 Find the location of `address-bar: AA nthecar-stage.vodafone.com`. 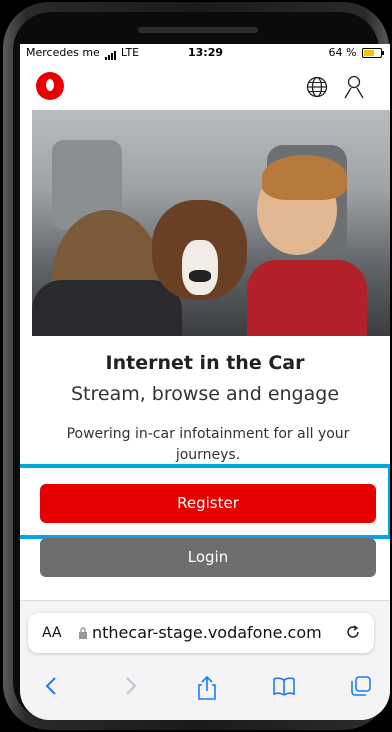

address-bar: AA nthecar-stage.vodafone.com is located at coordinates (201, 633).